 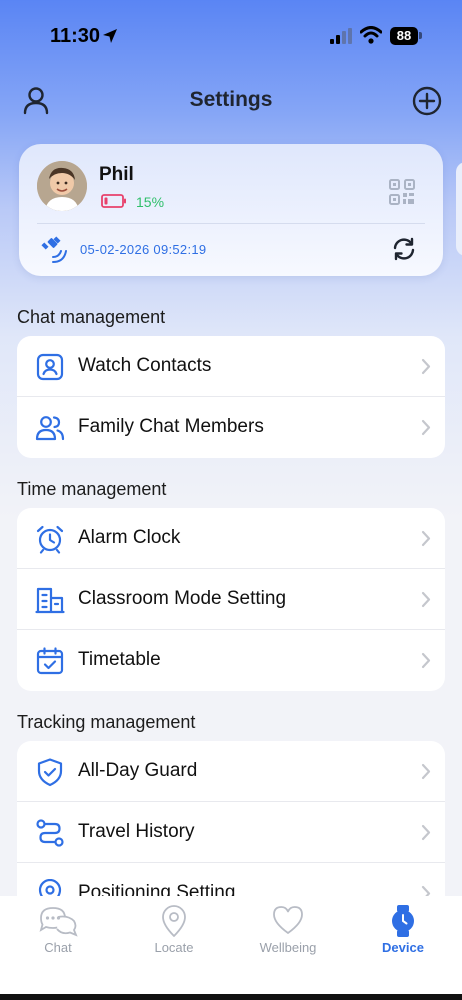 What do you see at coordinates (58, 947) in the screenshot?
I see `tab-label: Chat` at bounding box center [58, 947].